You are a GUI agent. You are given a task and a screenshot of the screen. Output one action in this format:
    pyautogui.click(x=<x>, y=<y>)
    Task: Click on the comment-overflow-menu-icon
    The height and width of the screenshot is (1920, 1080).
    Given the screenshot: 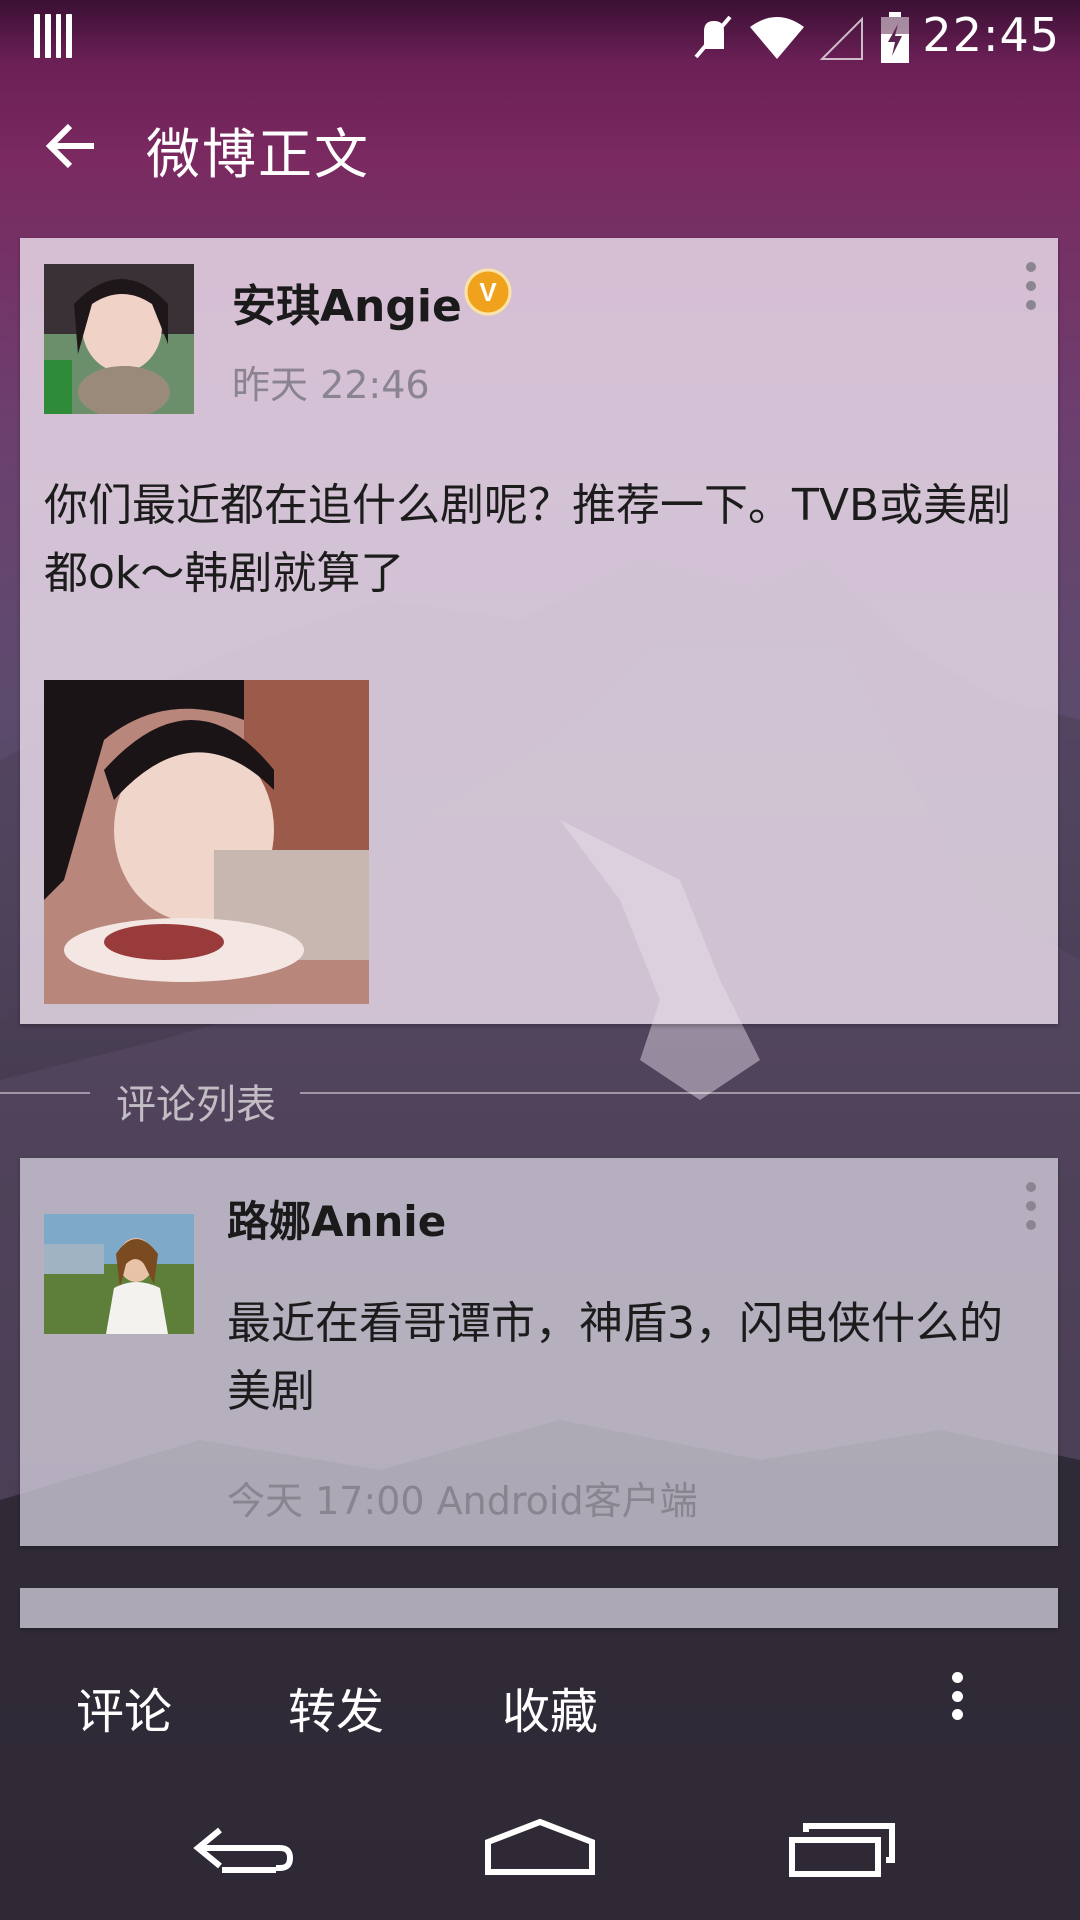 What is the action you would take?
    pyautogui.click(x=1031, y=1206)
    